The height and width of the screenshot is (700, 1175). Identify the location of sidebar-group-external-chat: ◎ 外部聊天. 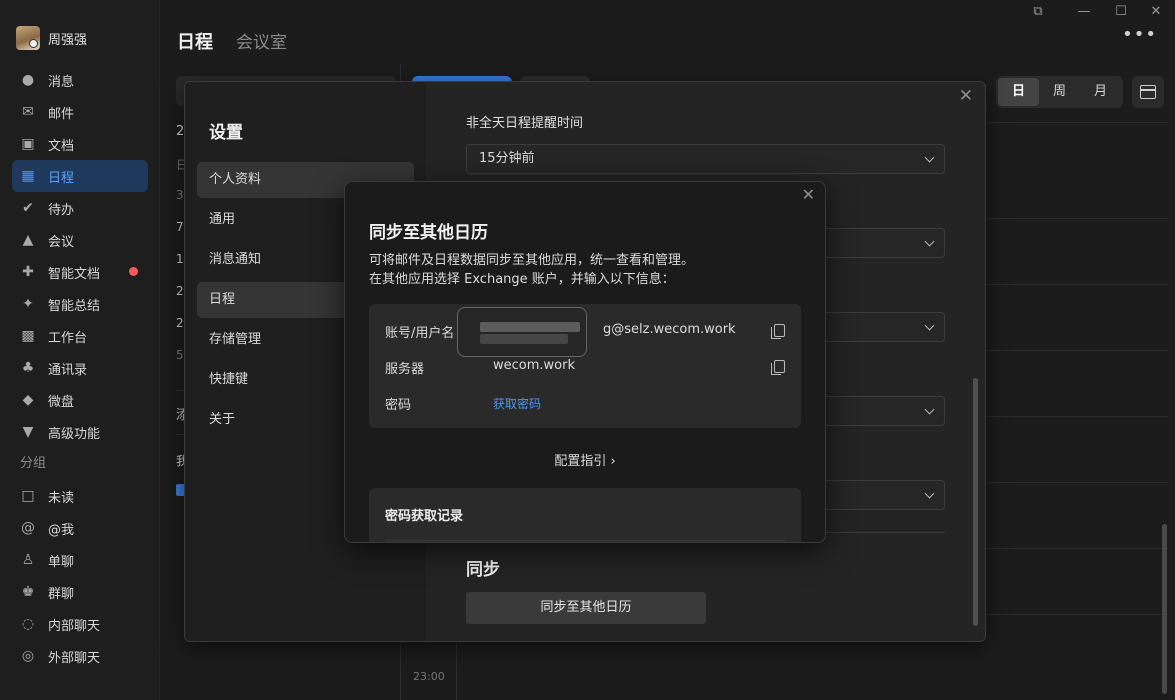
(80, 656).